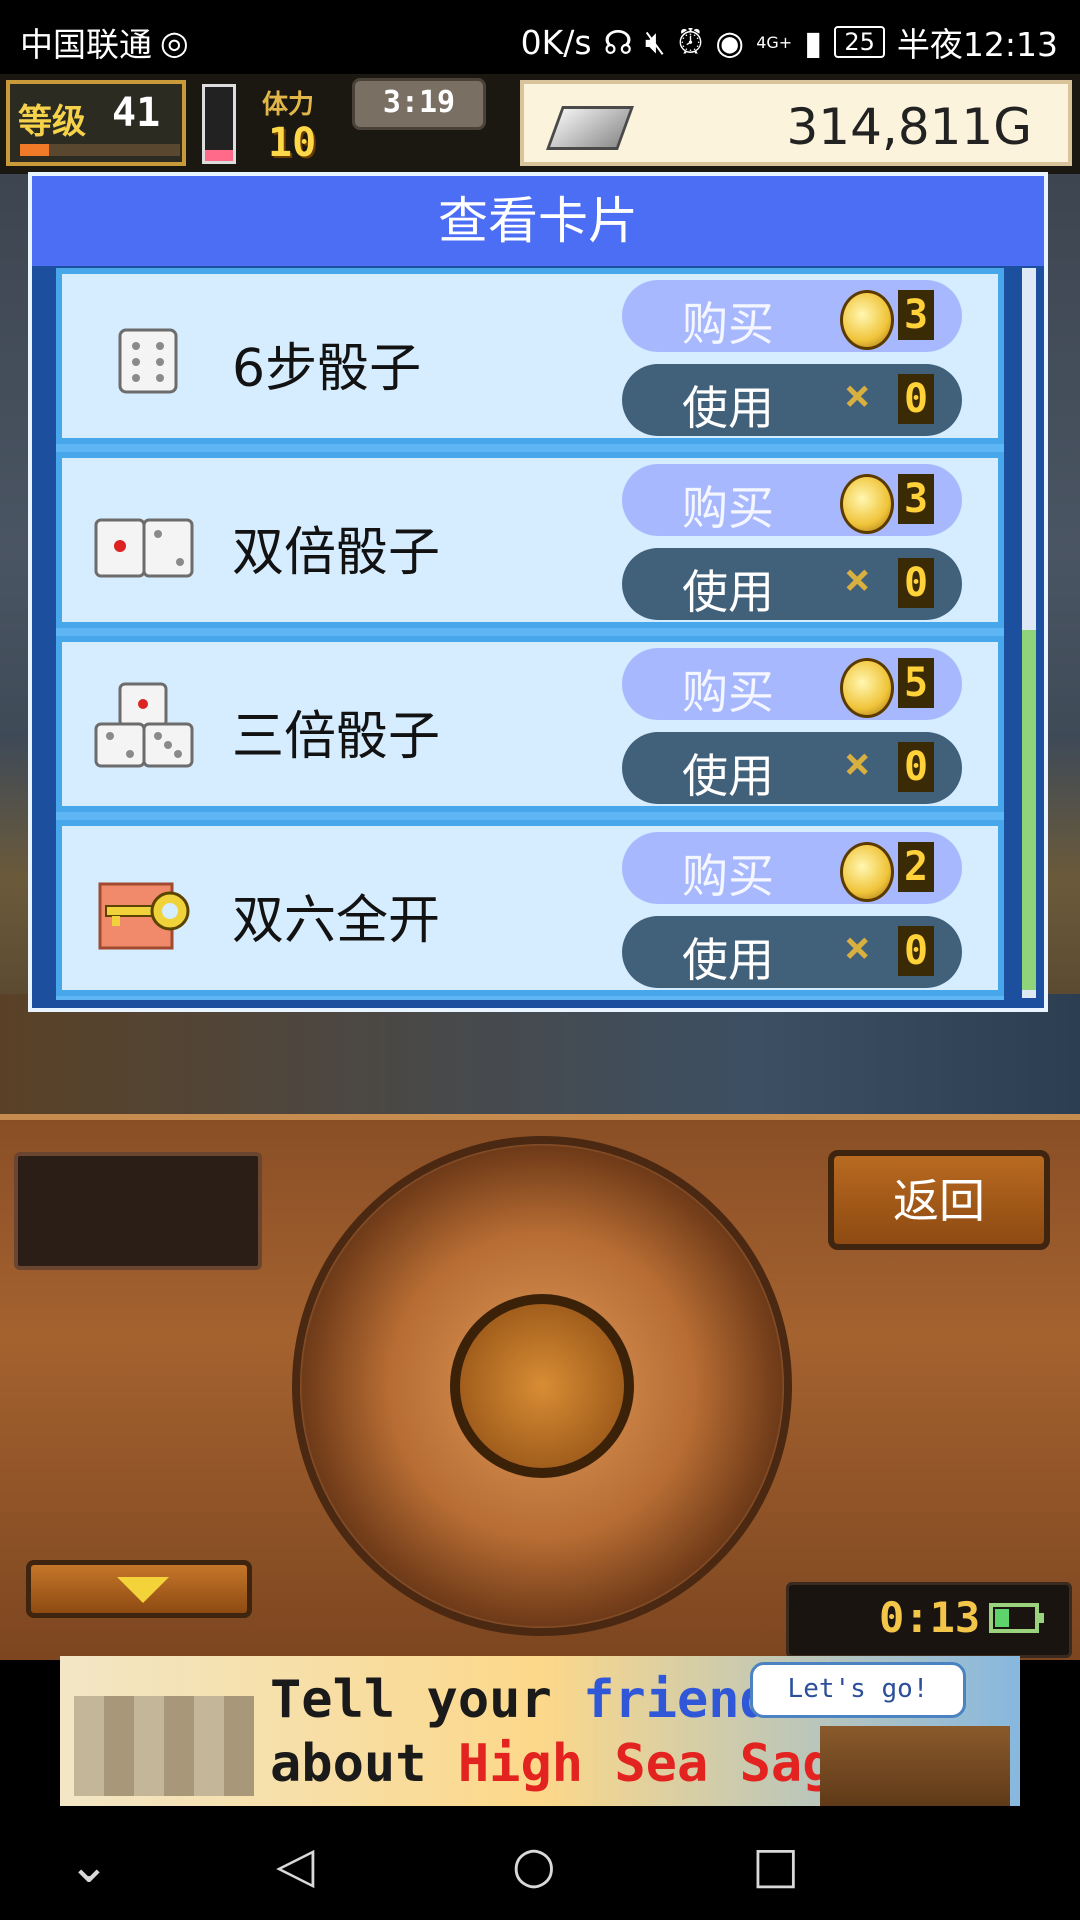  What do you see at coordinates (327, 369) in the screenshot?
I see `card-name: 6步骰子` at bounding box center [327, 369].